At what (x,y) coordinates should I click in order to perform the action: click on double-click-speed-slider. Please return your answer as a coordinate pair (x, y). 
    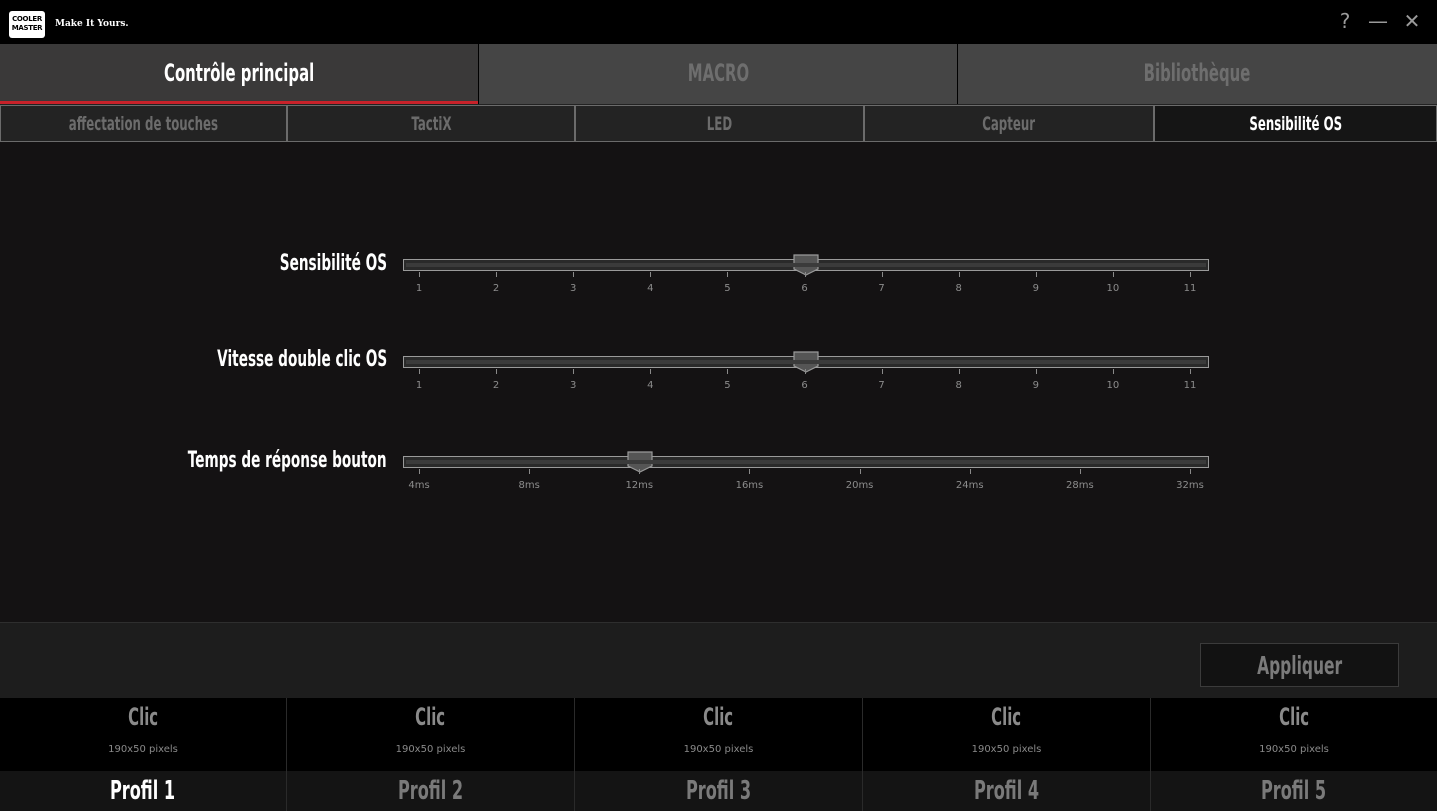
    Looking at the image, I should click on (806, 362).